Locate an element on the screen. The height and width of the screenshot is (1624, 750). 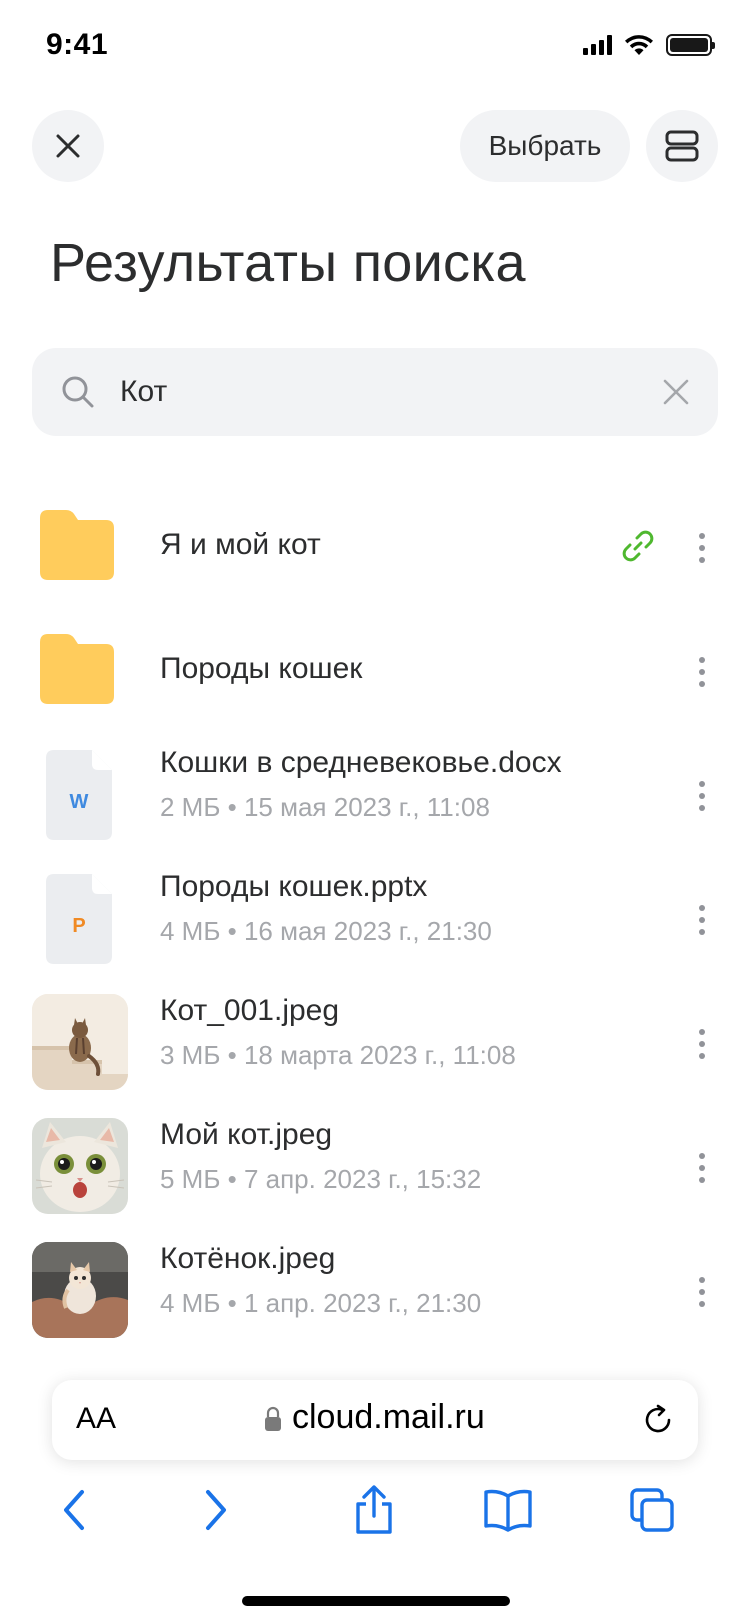
book-icon is located at coordinates (508, 1510).